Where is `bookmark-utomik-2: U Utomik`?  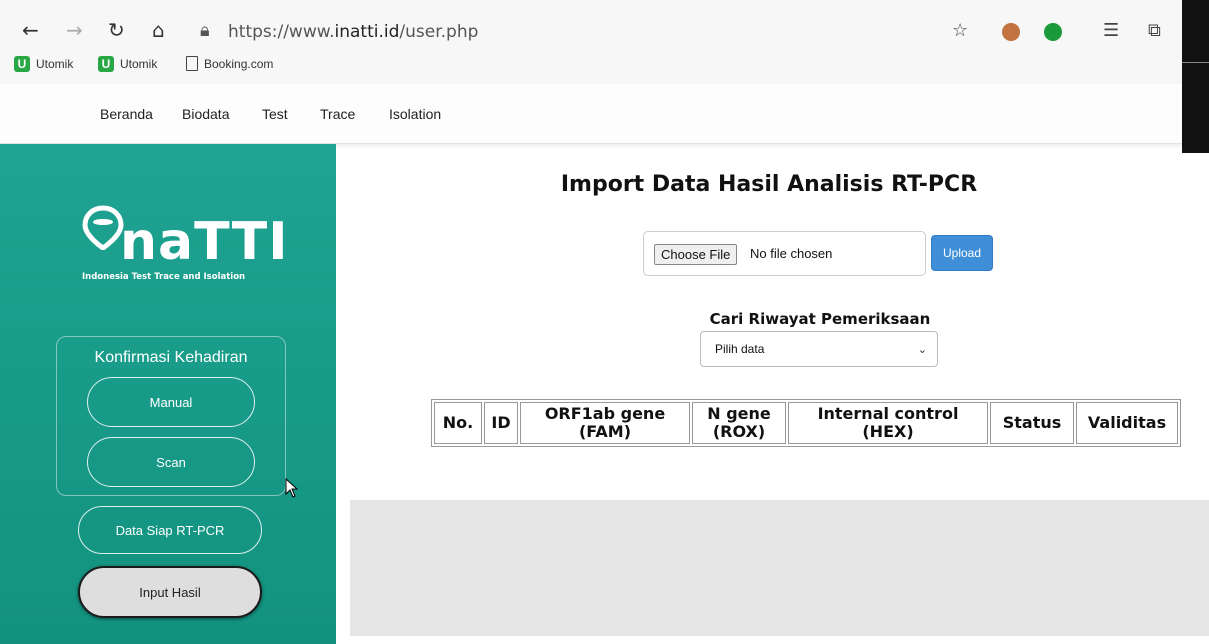 bookmark-utomik-2: U Utomik is located at coordinates (127, 64).